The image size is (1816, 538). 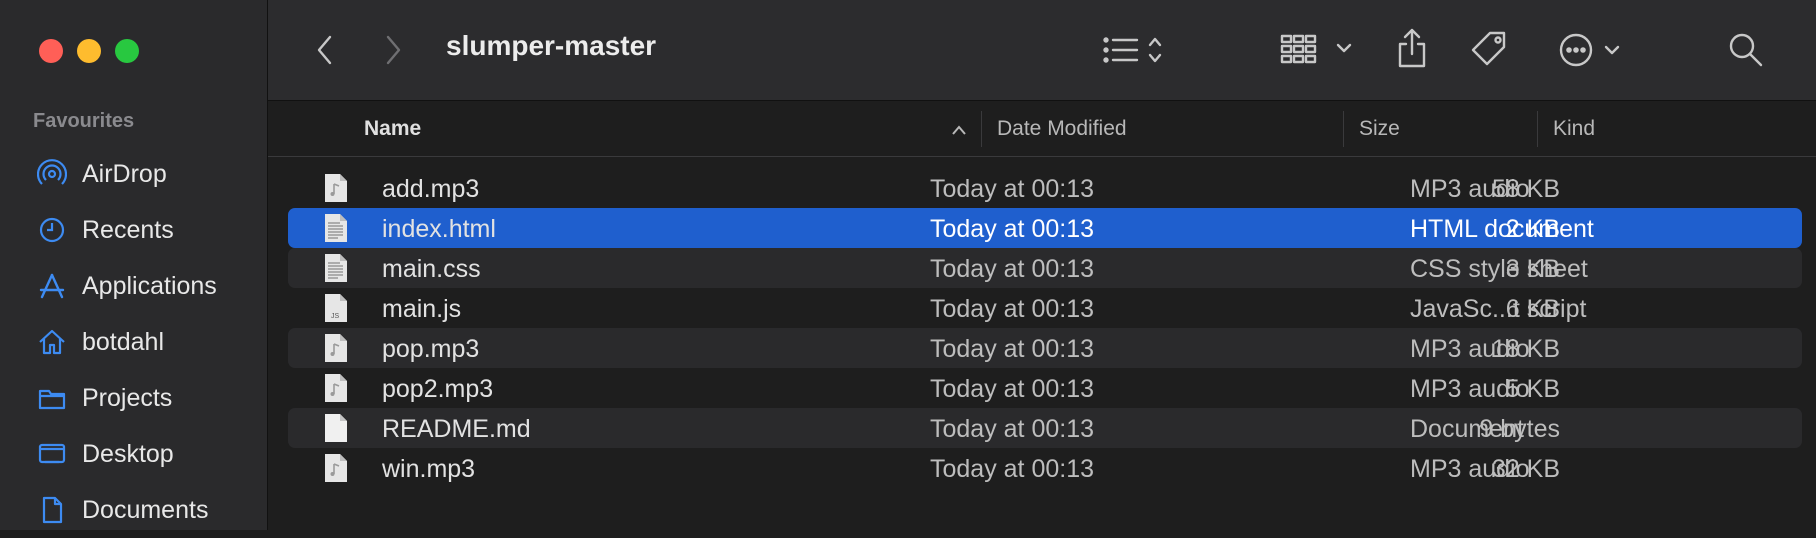 I want to click on column-kind: Kind, so click(x=1574, y=129).